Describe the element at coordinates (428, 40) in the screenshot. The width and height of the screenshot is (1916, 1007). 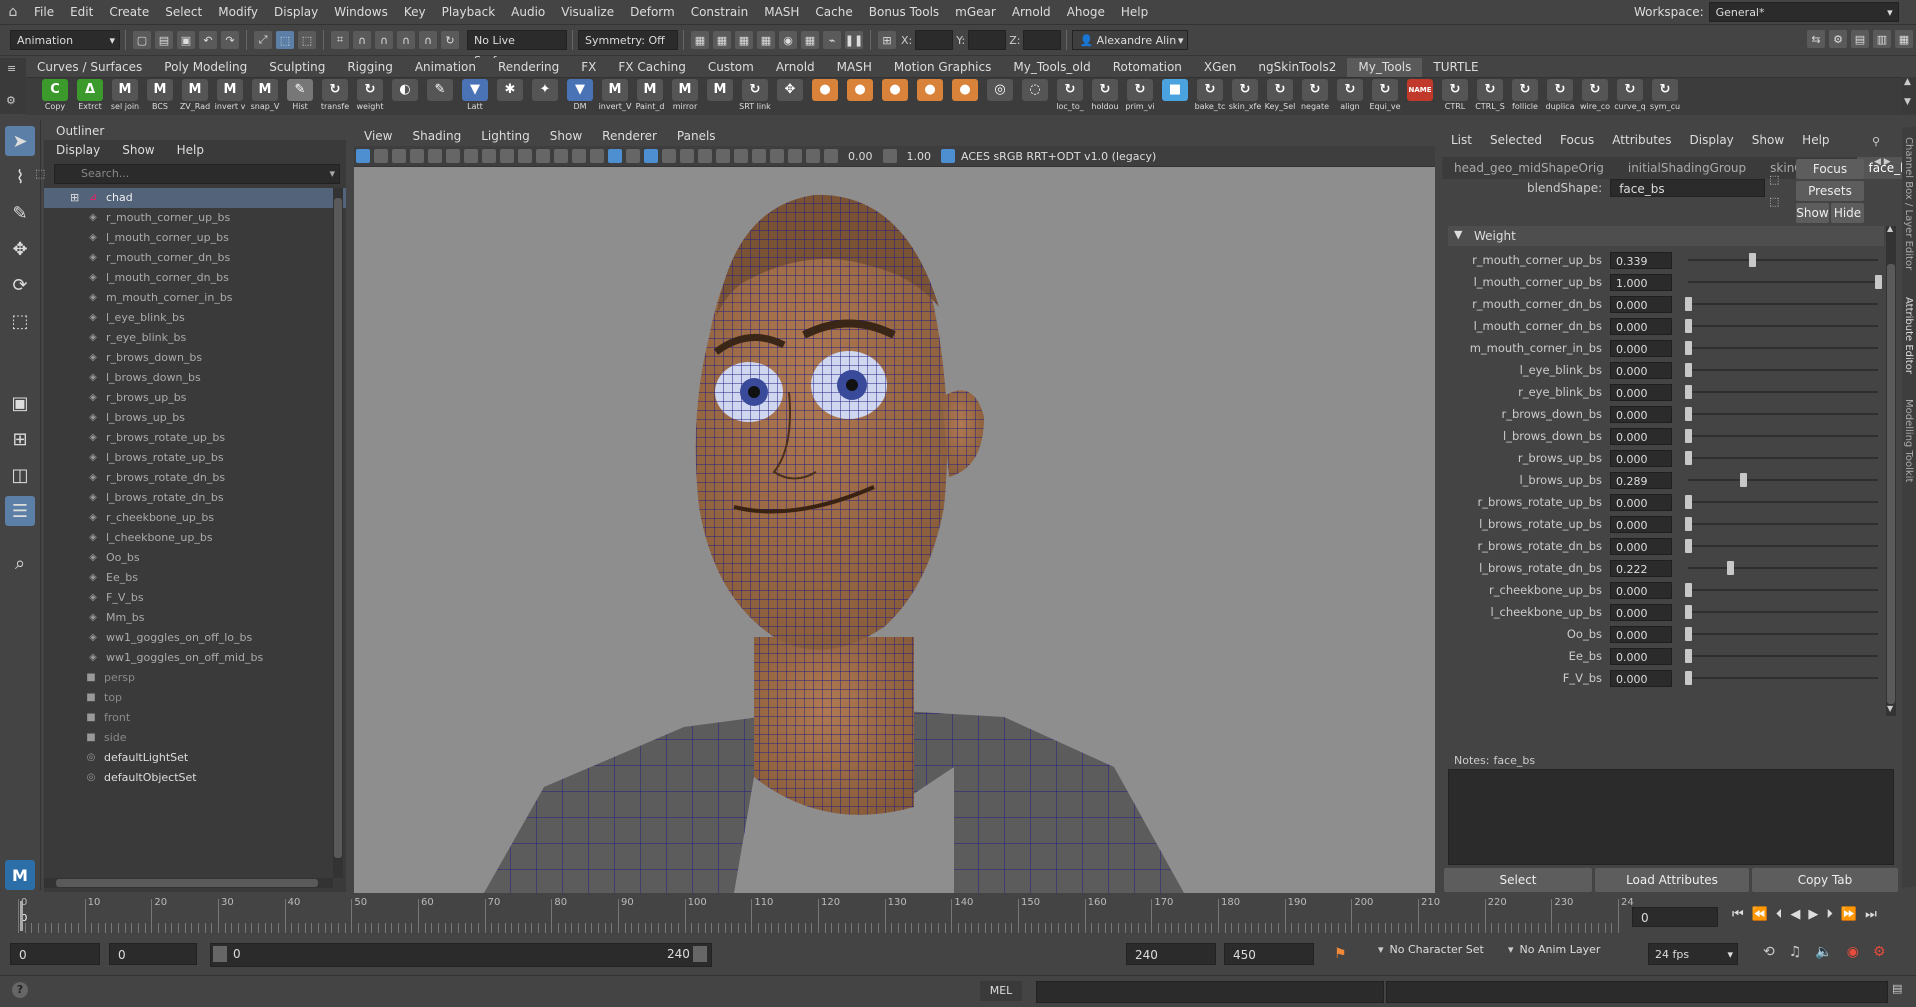
I see `snap-surface-icon: ∩` at that location.